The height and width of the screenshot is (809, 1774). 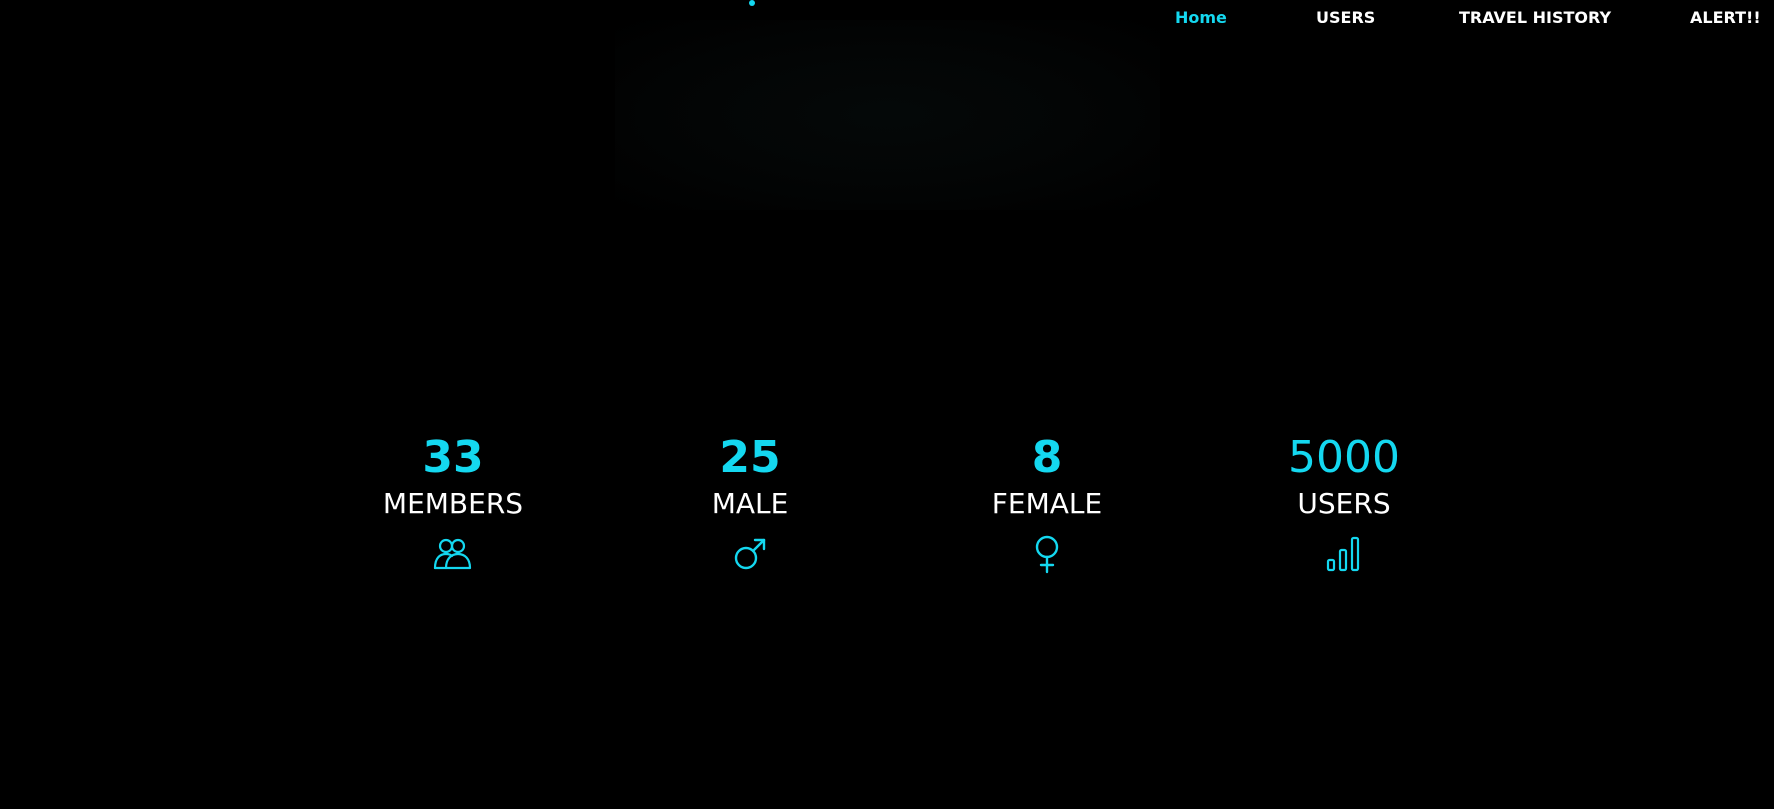 I want to click on stat-male-label: MALE, so click(x=750, y=503).